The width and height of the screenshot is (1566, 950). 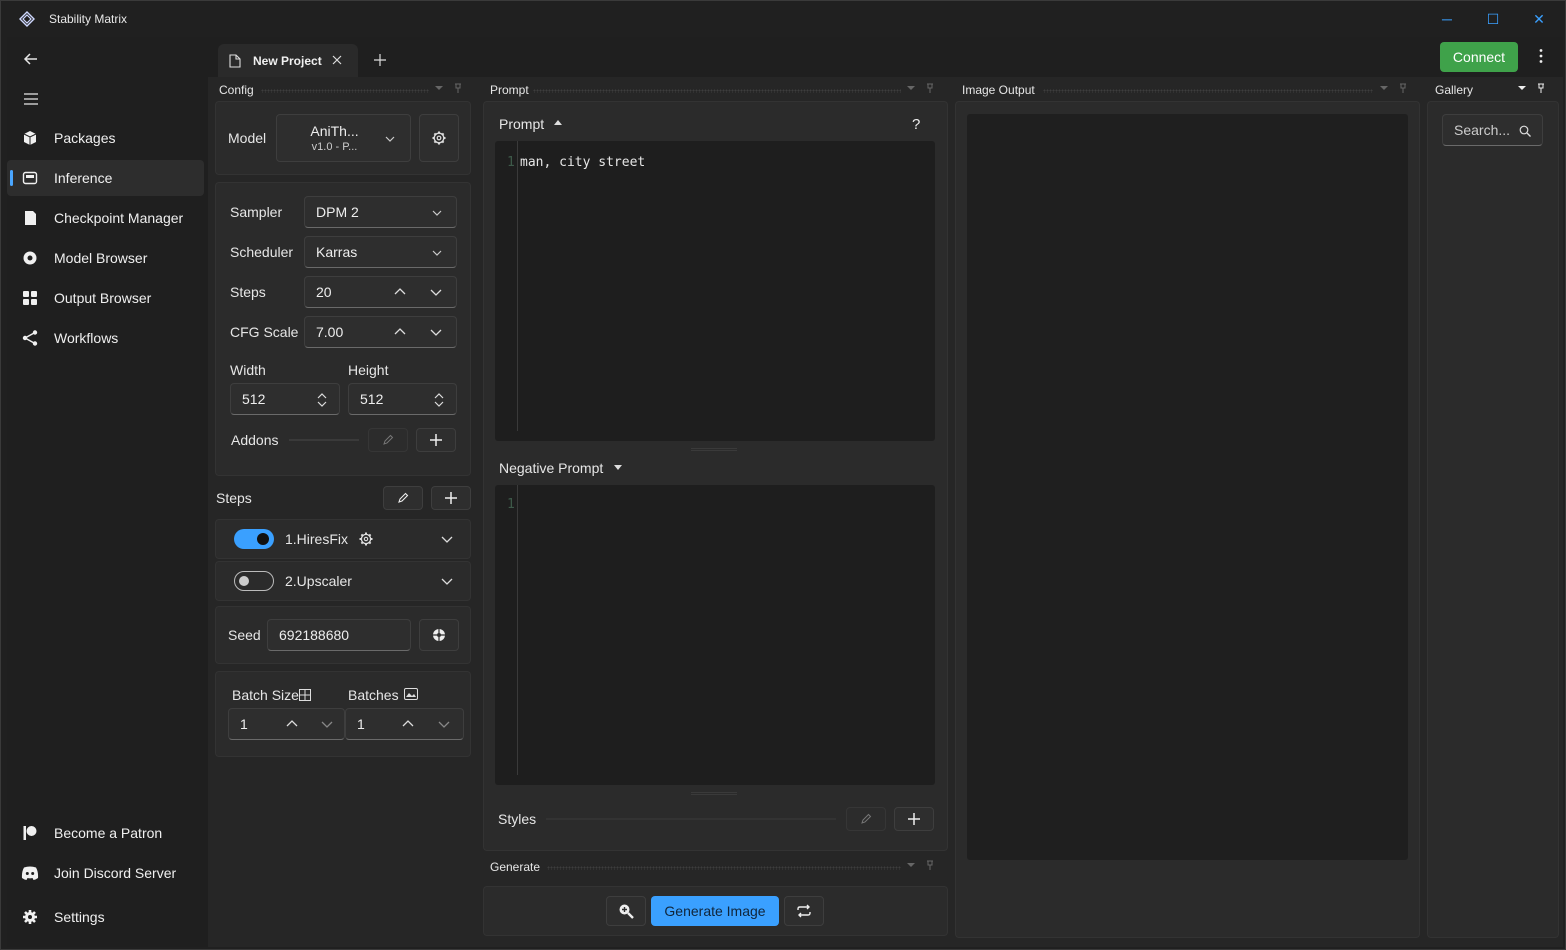 I want to click on model-label: Model, so click(x=247, y=138).